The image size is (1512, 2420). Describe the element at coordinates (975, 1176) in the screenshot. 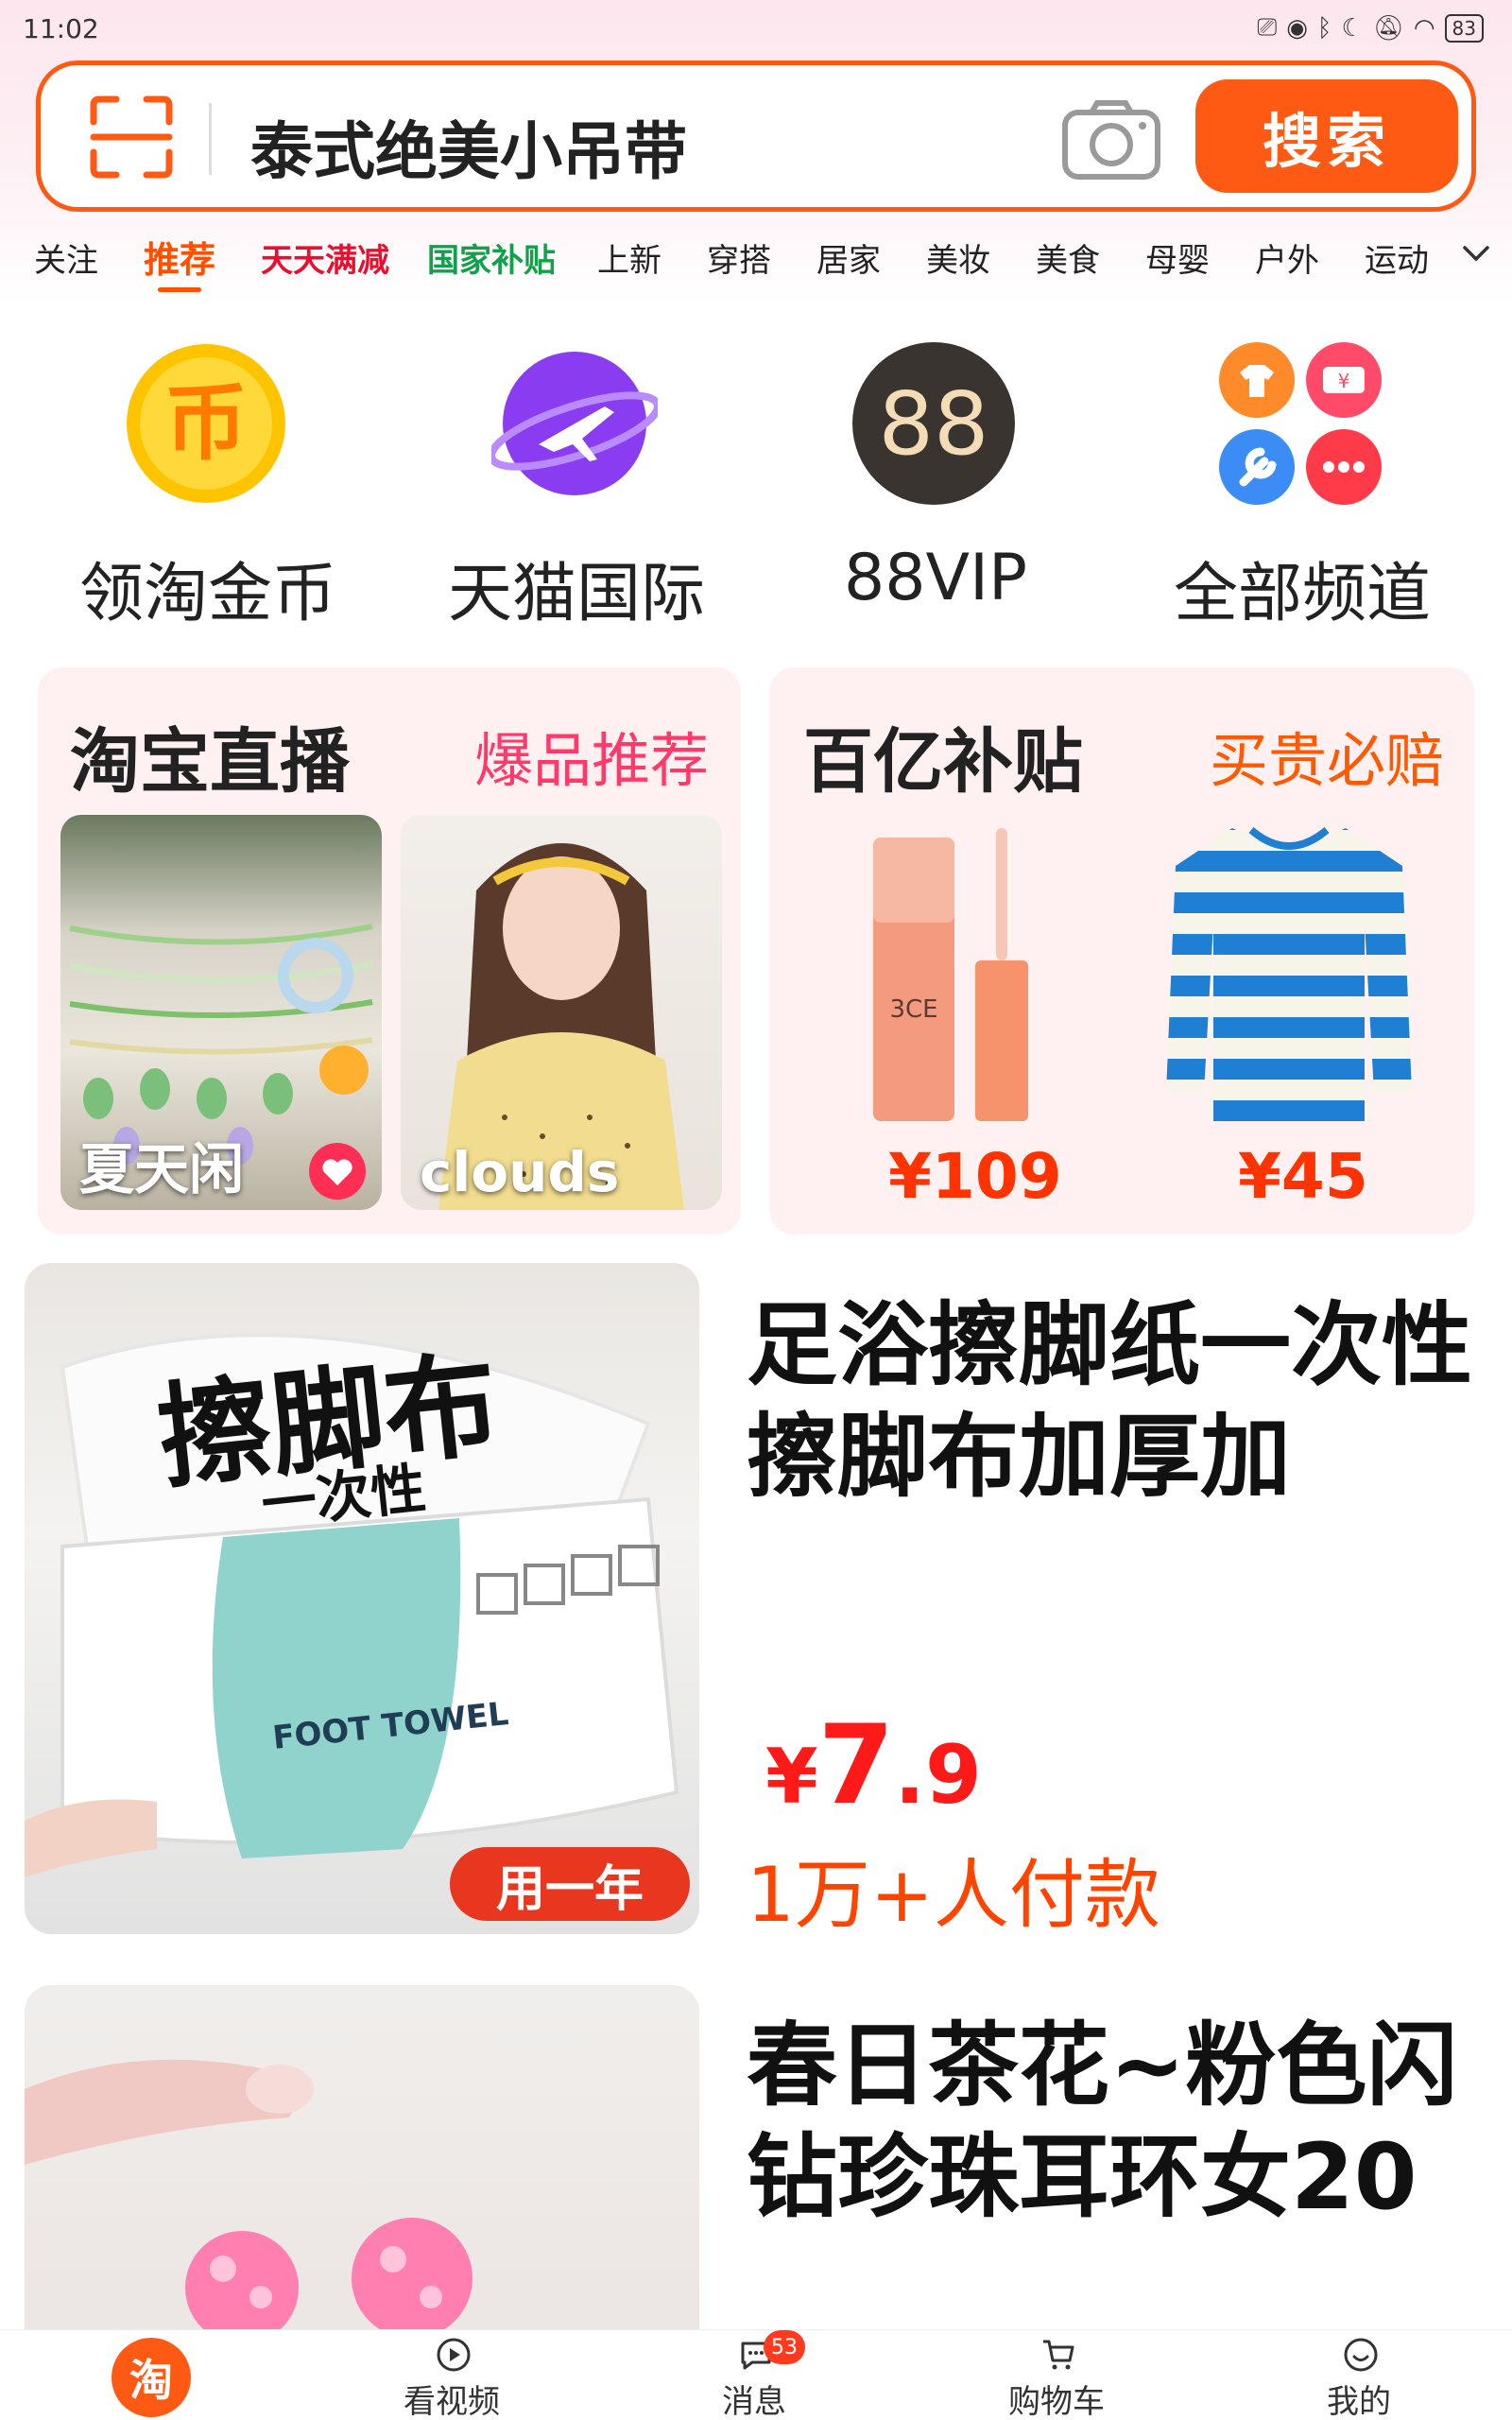

I see `subsidy-price-1: ¥109` at that location.